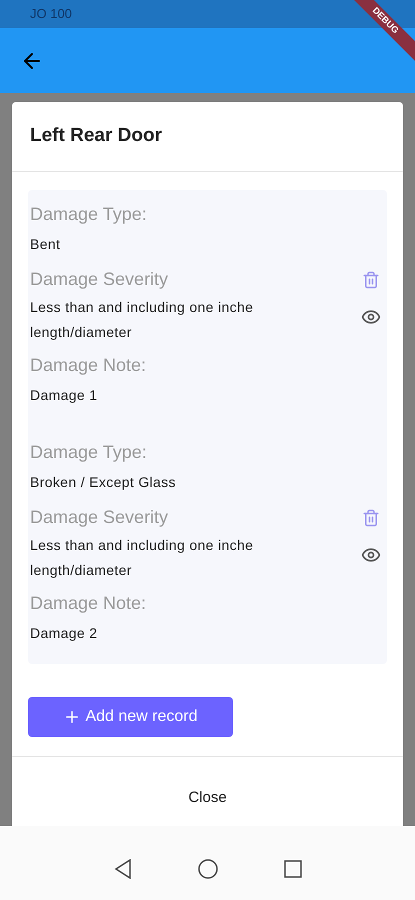 The height and width of the screenshot is (900, 415). I want to click on add-record-button: Add new record, so click(130, 717).